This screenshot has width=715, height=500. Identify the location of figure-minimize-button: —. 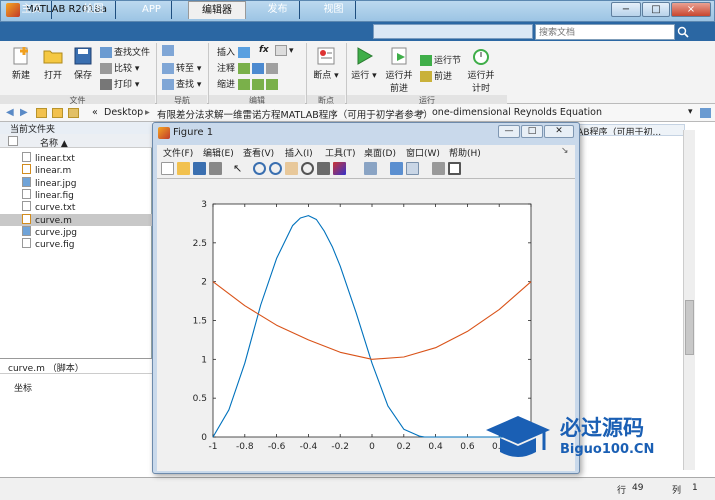
(509, 131).